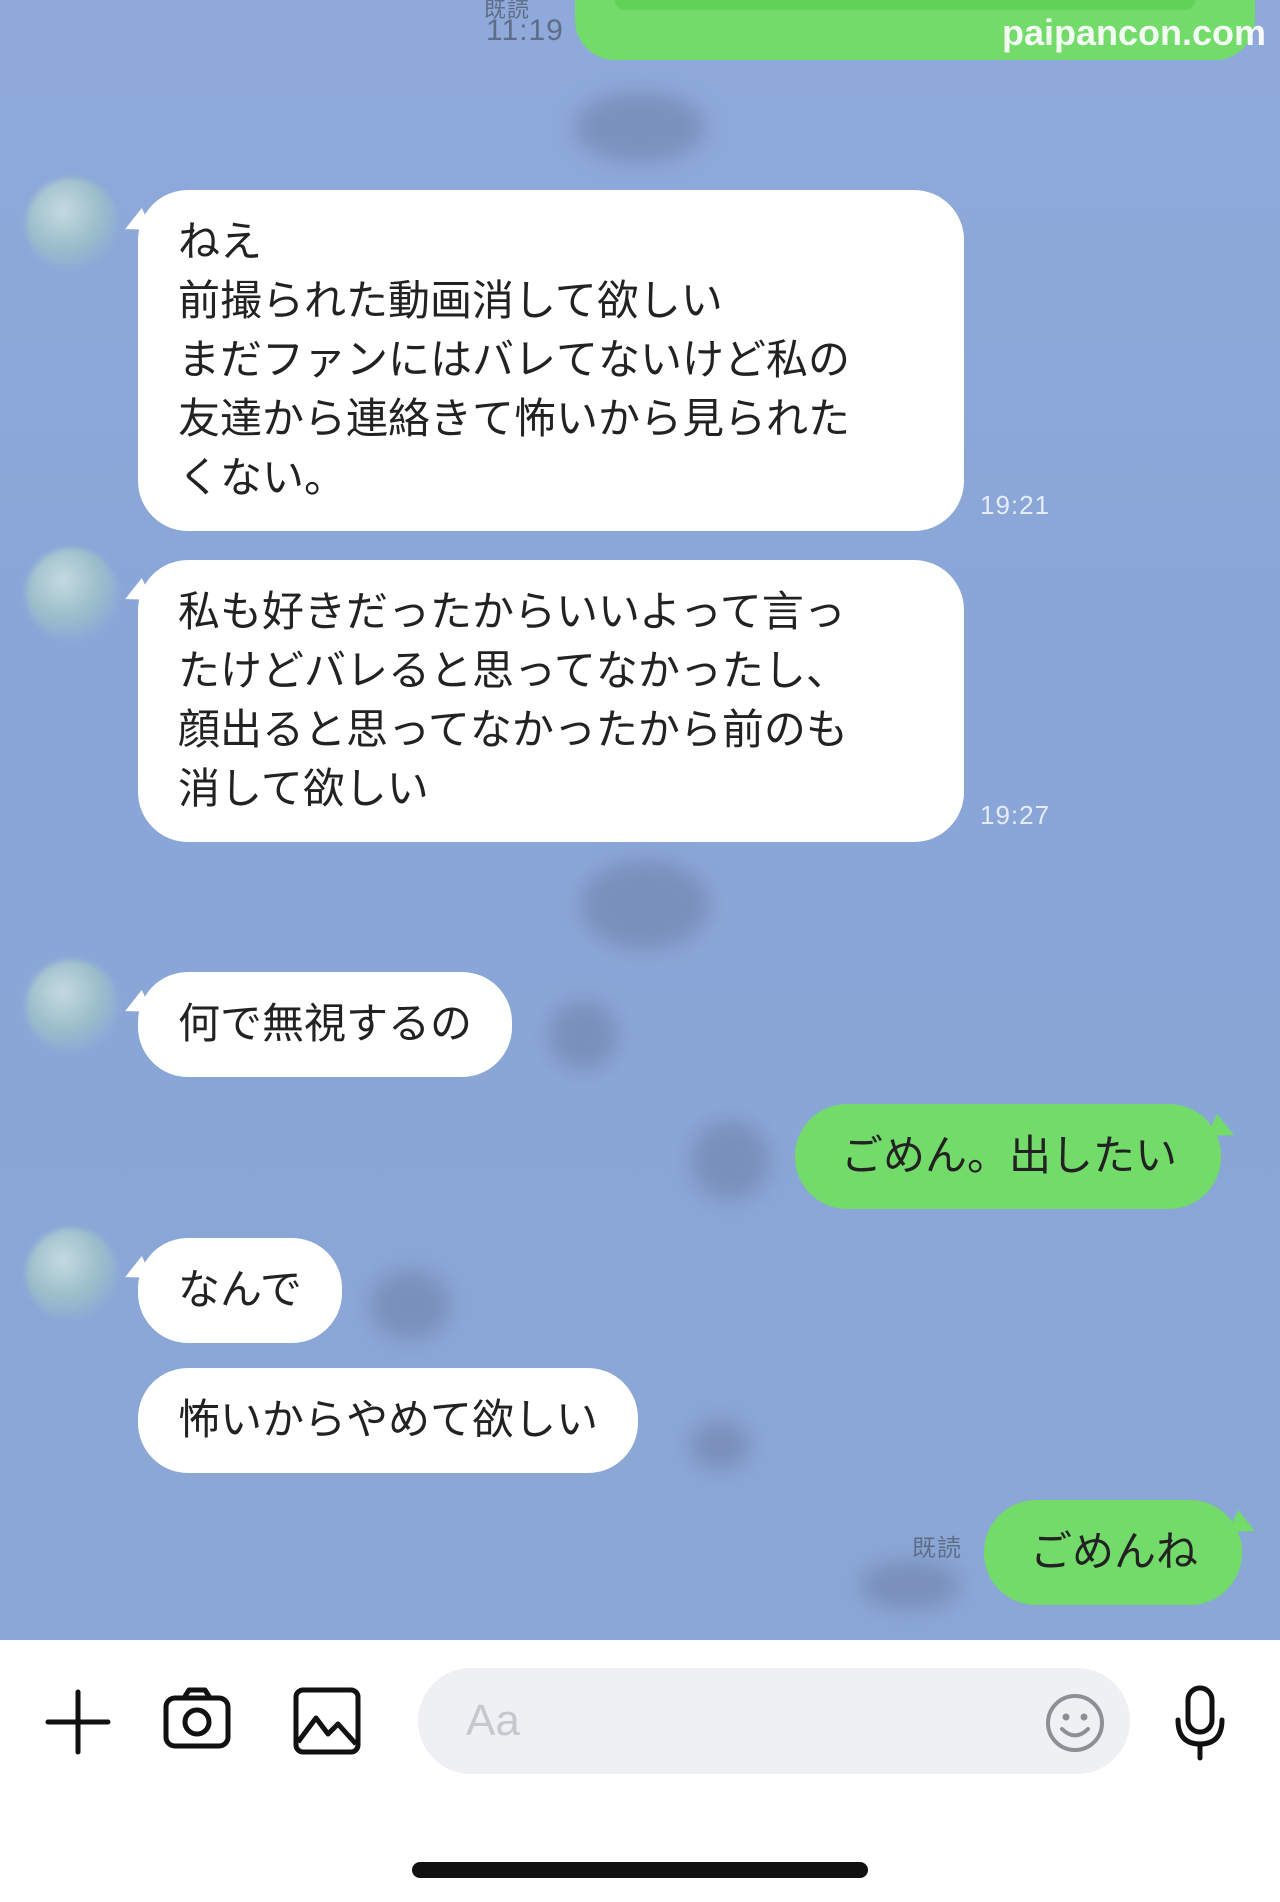 The width and height of the screenshot is (1280, 1902). What do you see at coordinates (240, 1290) in the screenshot?
I see `message-bubble-incoming: なんで` at bounding box center [240, 1290].